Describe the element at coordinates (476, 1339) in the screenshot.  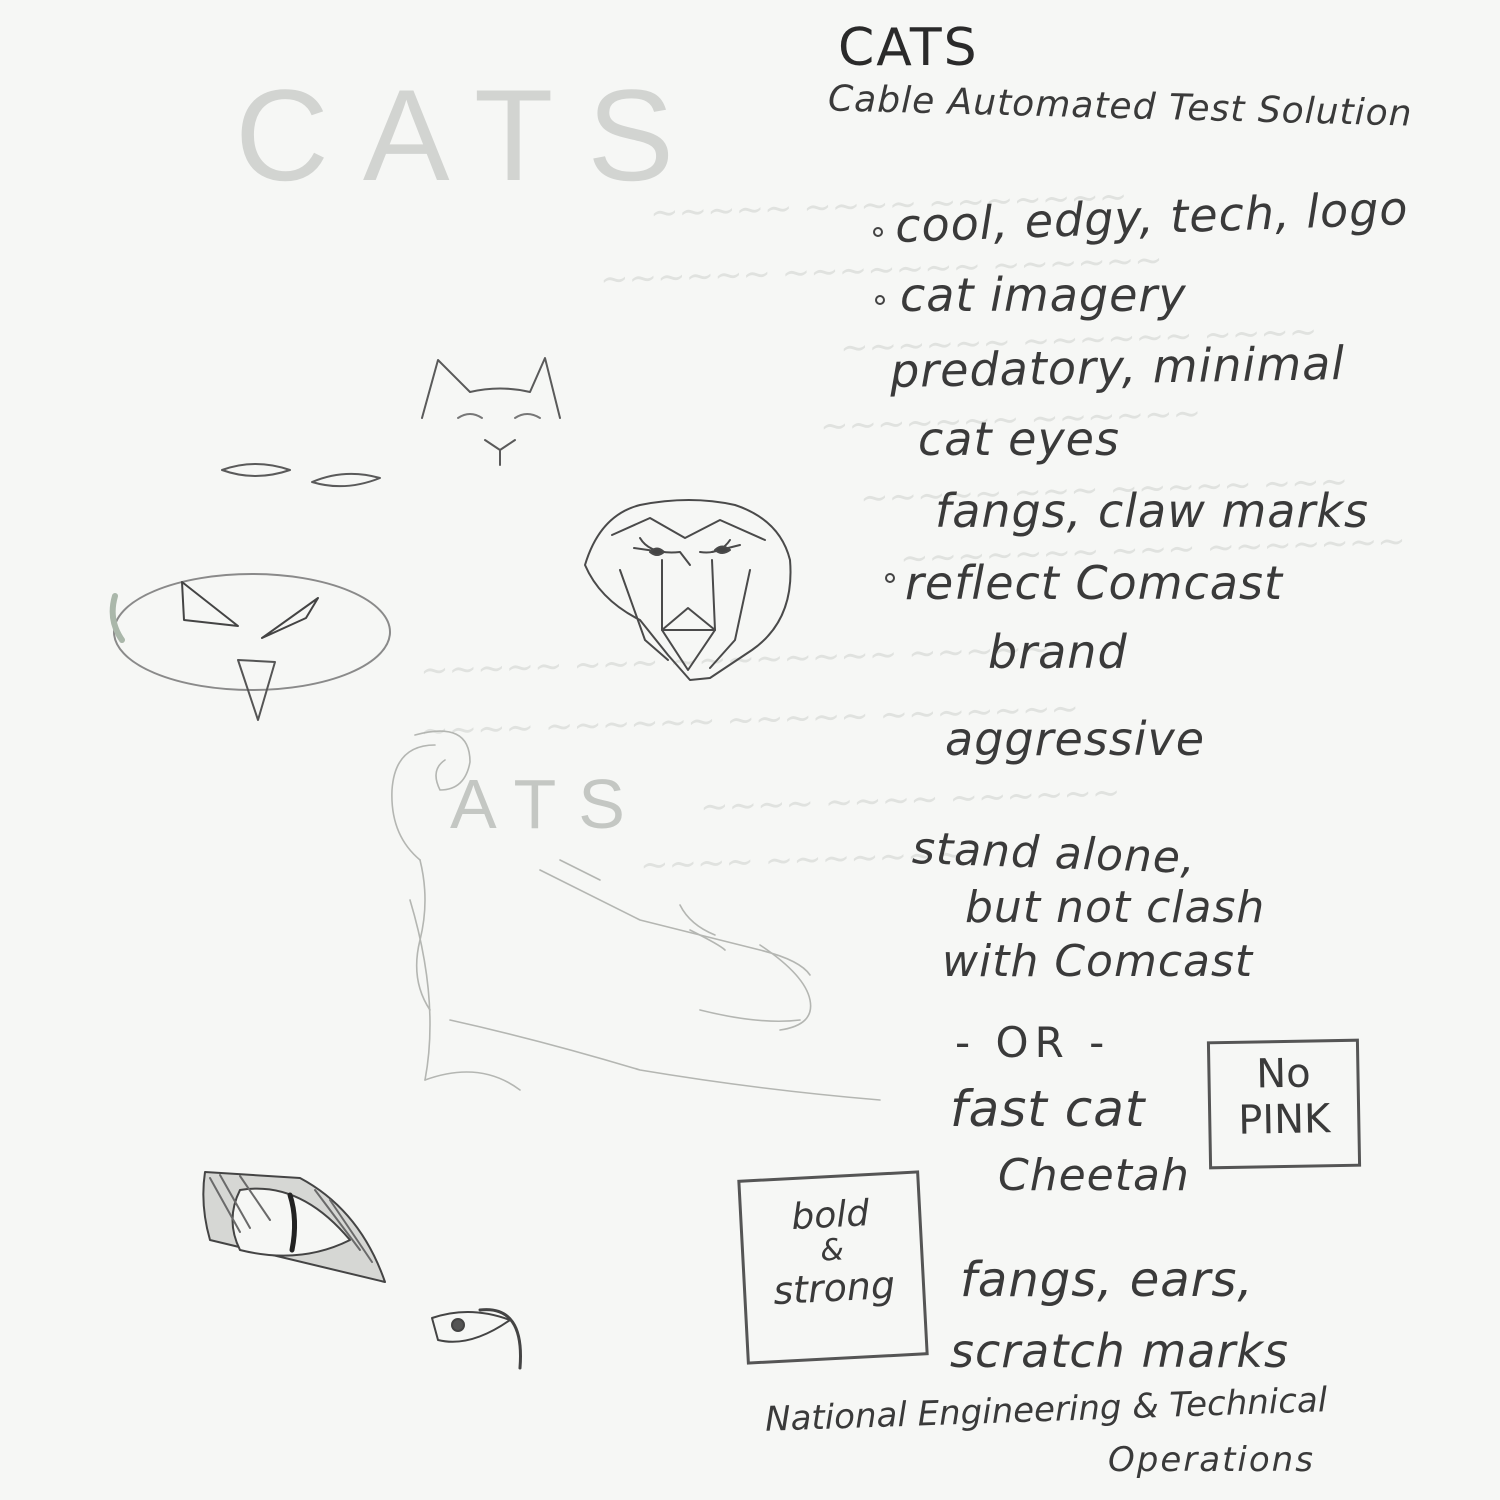
I see `small-eye-claw-sketch` at that location.